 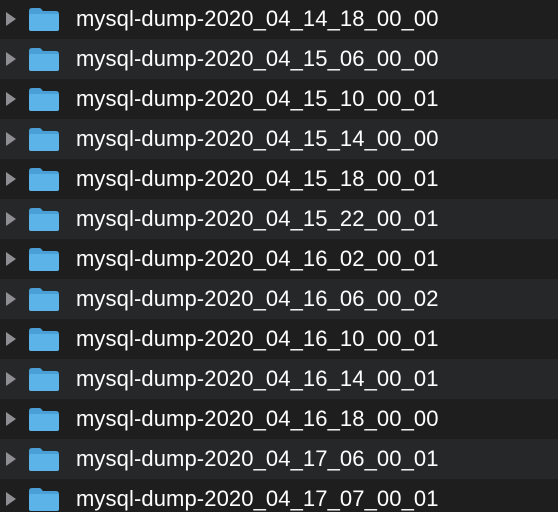 I want to click on list-item: mysql-dump-2020_04_15_22_00_01, so click(x=279, y=219).